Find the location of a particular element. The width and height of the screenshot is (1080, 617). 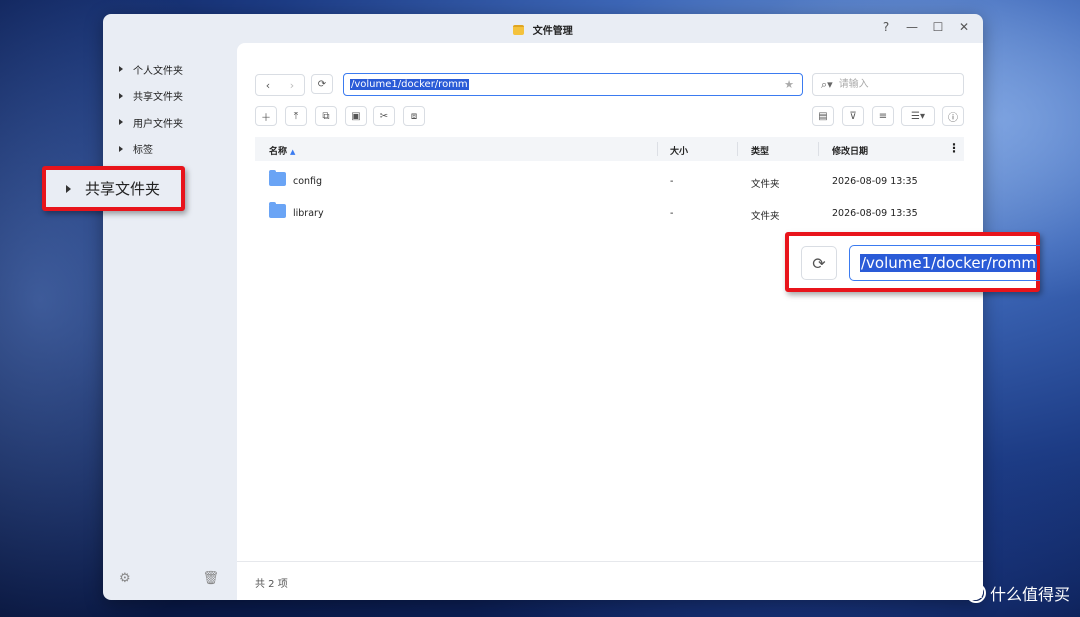

sidebar-item-shared-folder: 共享文件夹 is located at coordinates (170, 96).